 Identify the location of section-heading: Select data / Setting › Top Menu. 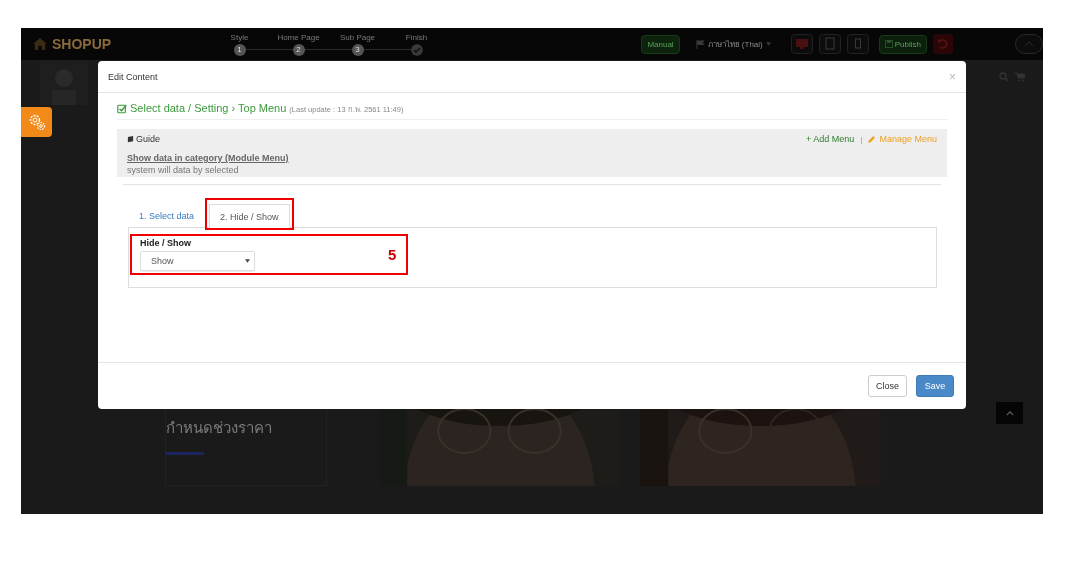
(208, 108).